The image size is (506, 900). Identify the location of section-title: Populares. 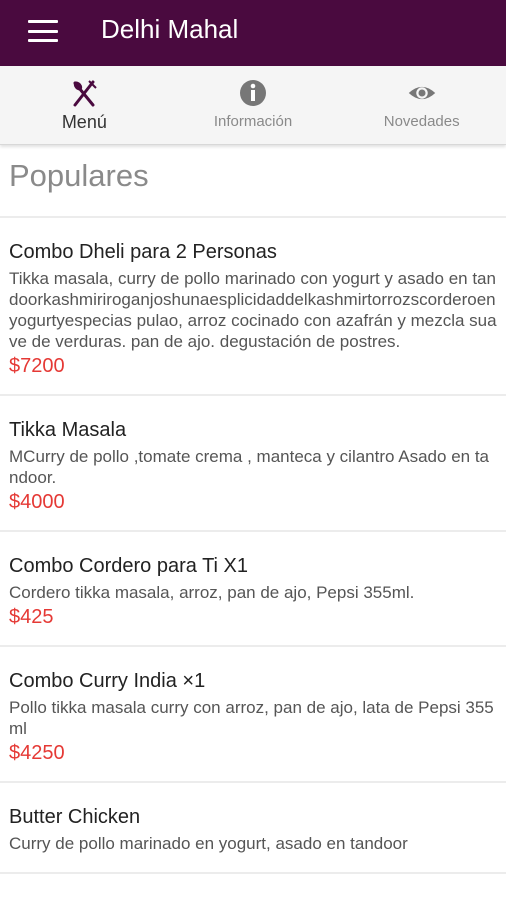
(79, 175).